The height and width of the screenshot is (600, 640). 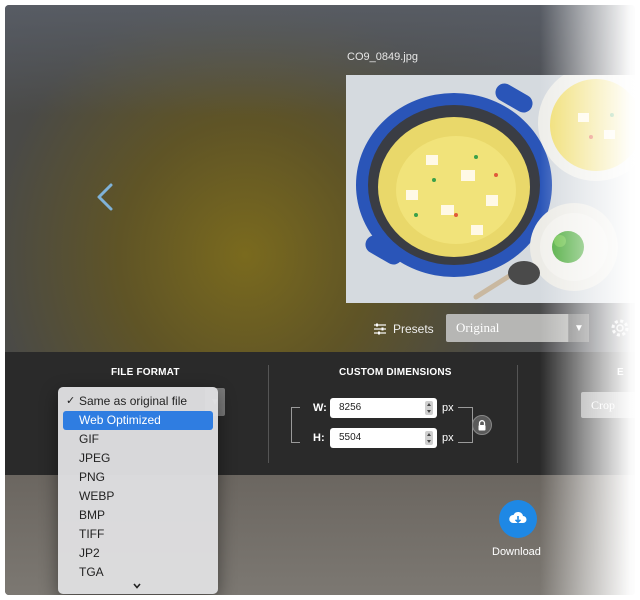 I want to click on format-option-jp2: JP2, so click(x=138, y=553).